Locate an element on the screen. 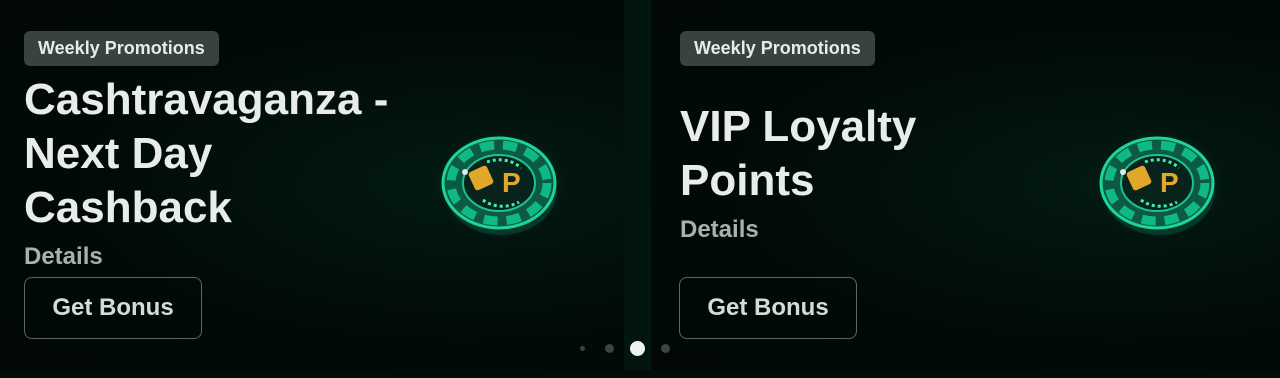  card-divider is located at coordinates (637, 185).